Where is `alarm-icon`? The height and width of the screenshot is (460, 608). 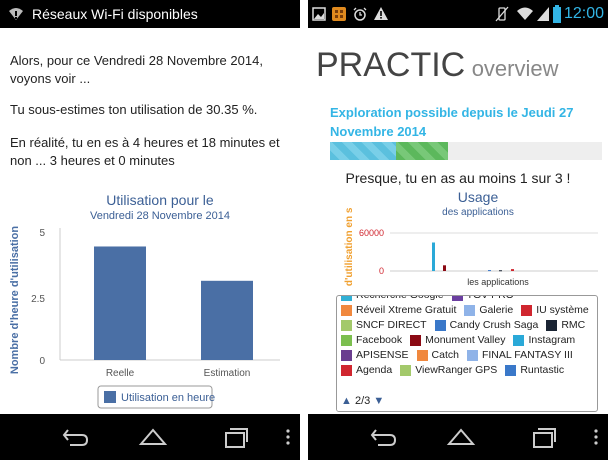 alarm-icon is located at coordinates (360, 14).